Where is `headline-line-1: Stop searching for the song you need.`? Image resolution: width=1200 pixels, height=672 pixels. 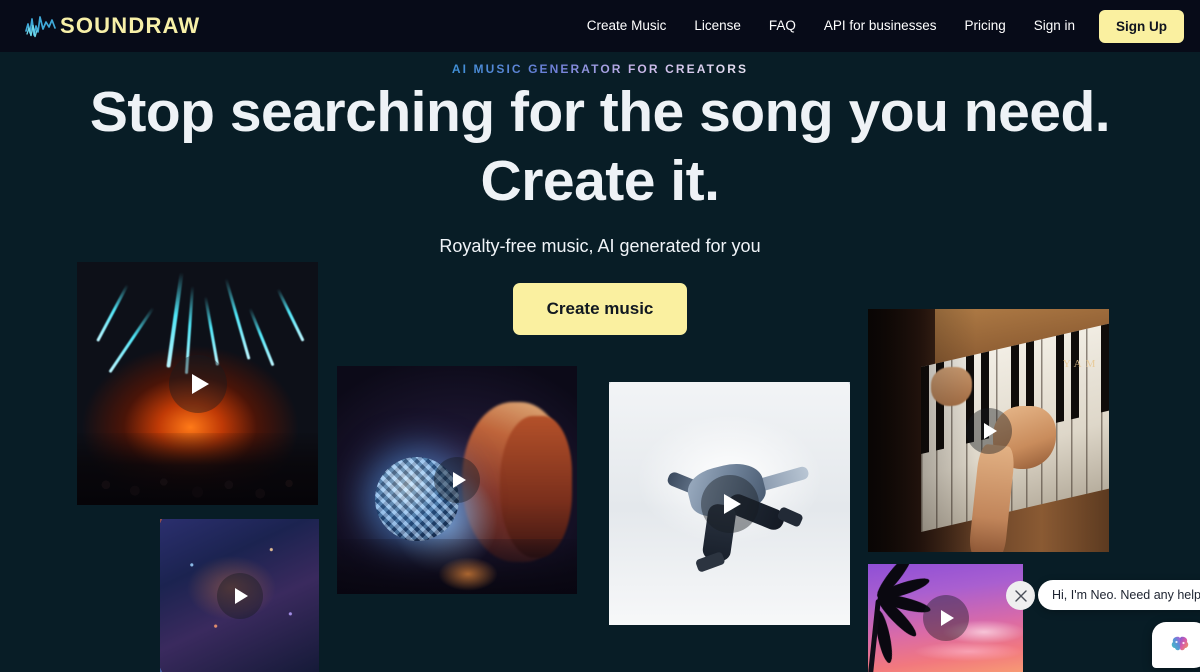
headline-line-1: Stop searching for the song you need. is located at coordinates (600, 112).